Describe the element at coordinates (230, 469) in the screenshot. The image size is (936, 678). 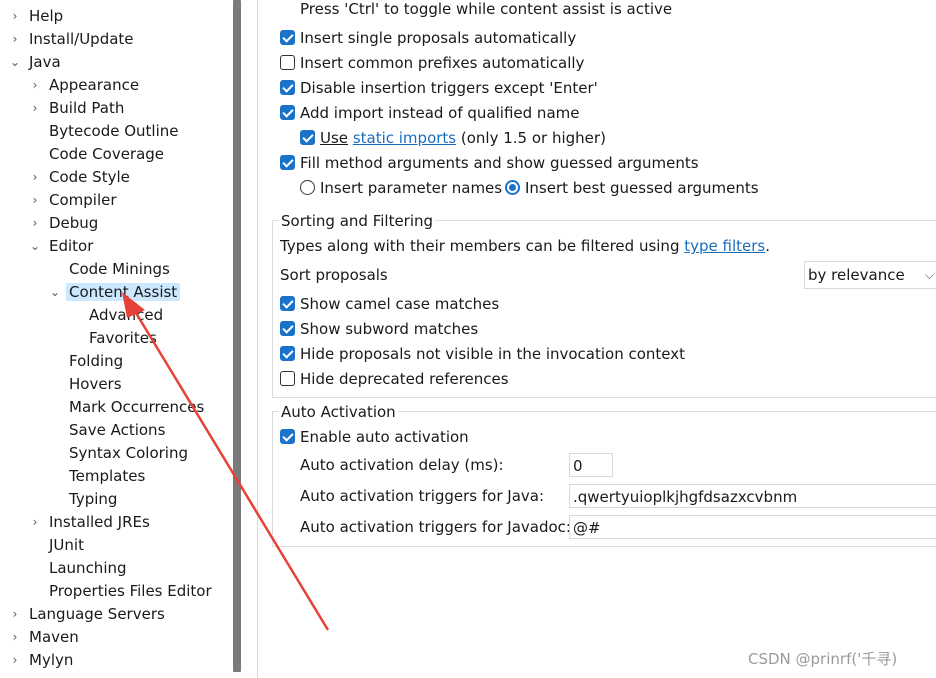
I see `annotation-arrow-line` at that location.